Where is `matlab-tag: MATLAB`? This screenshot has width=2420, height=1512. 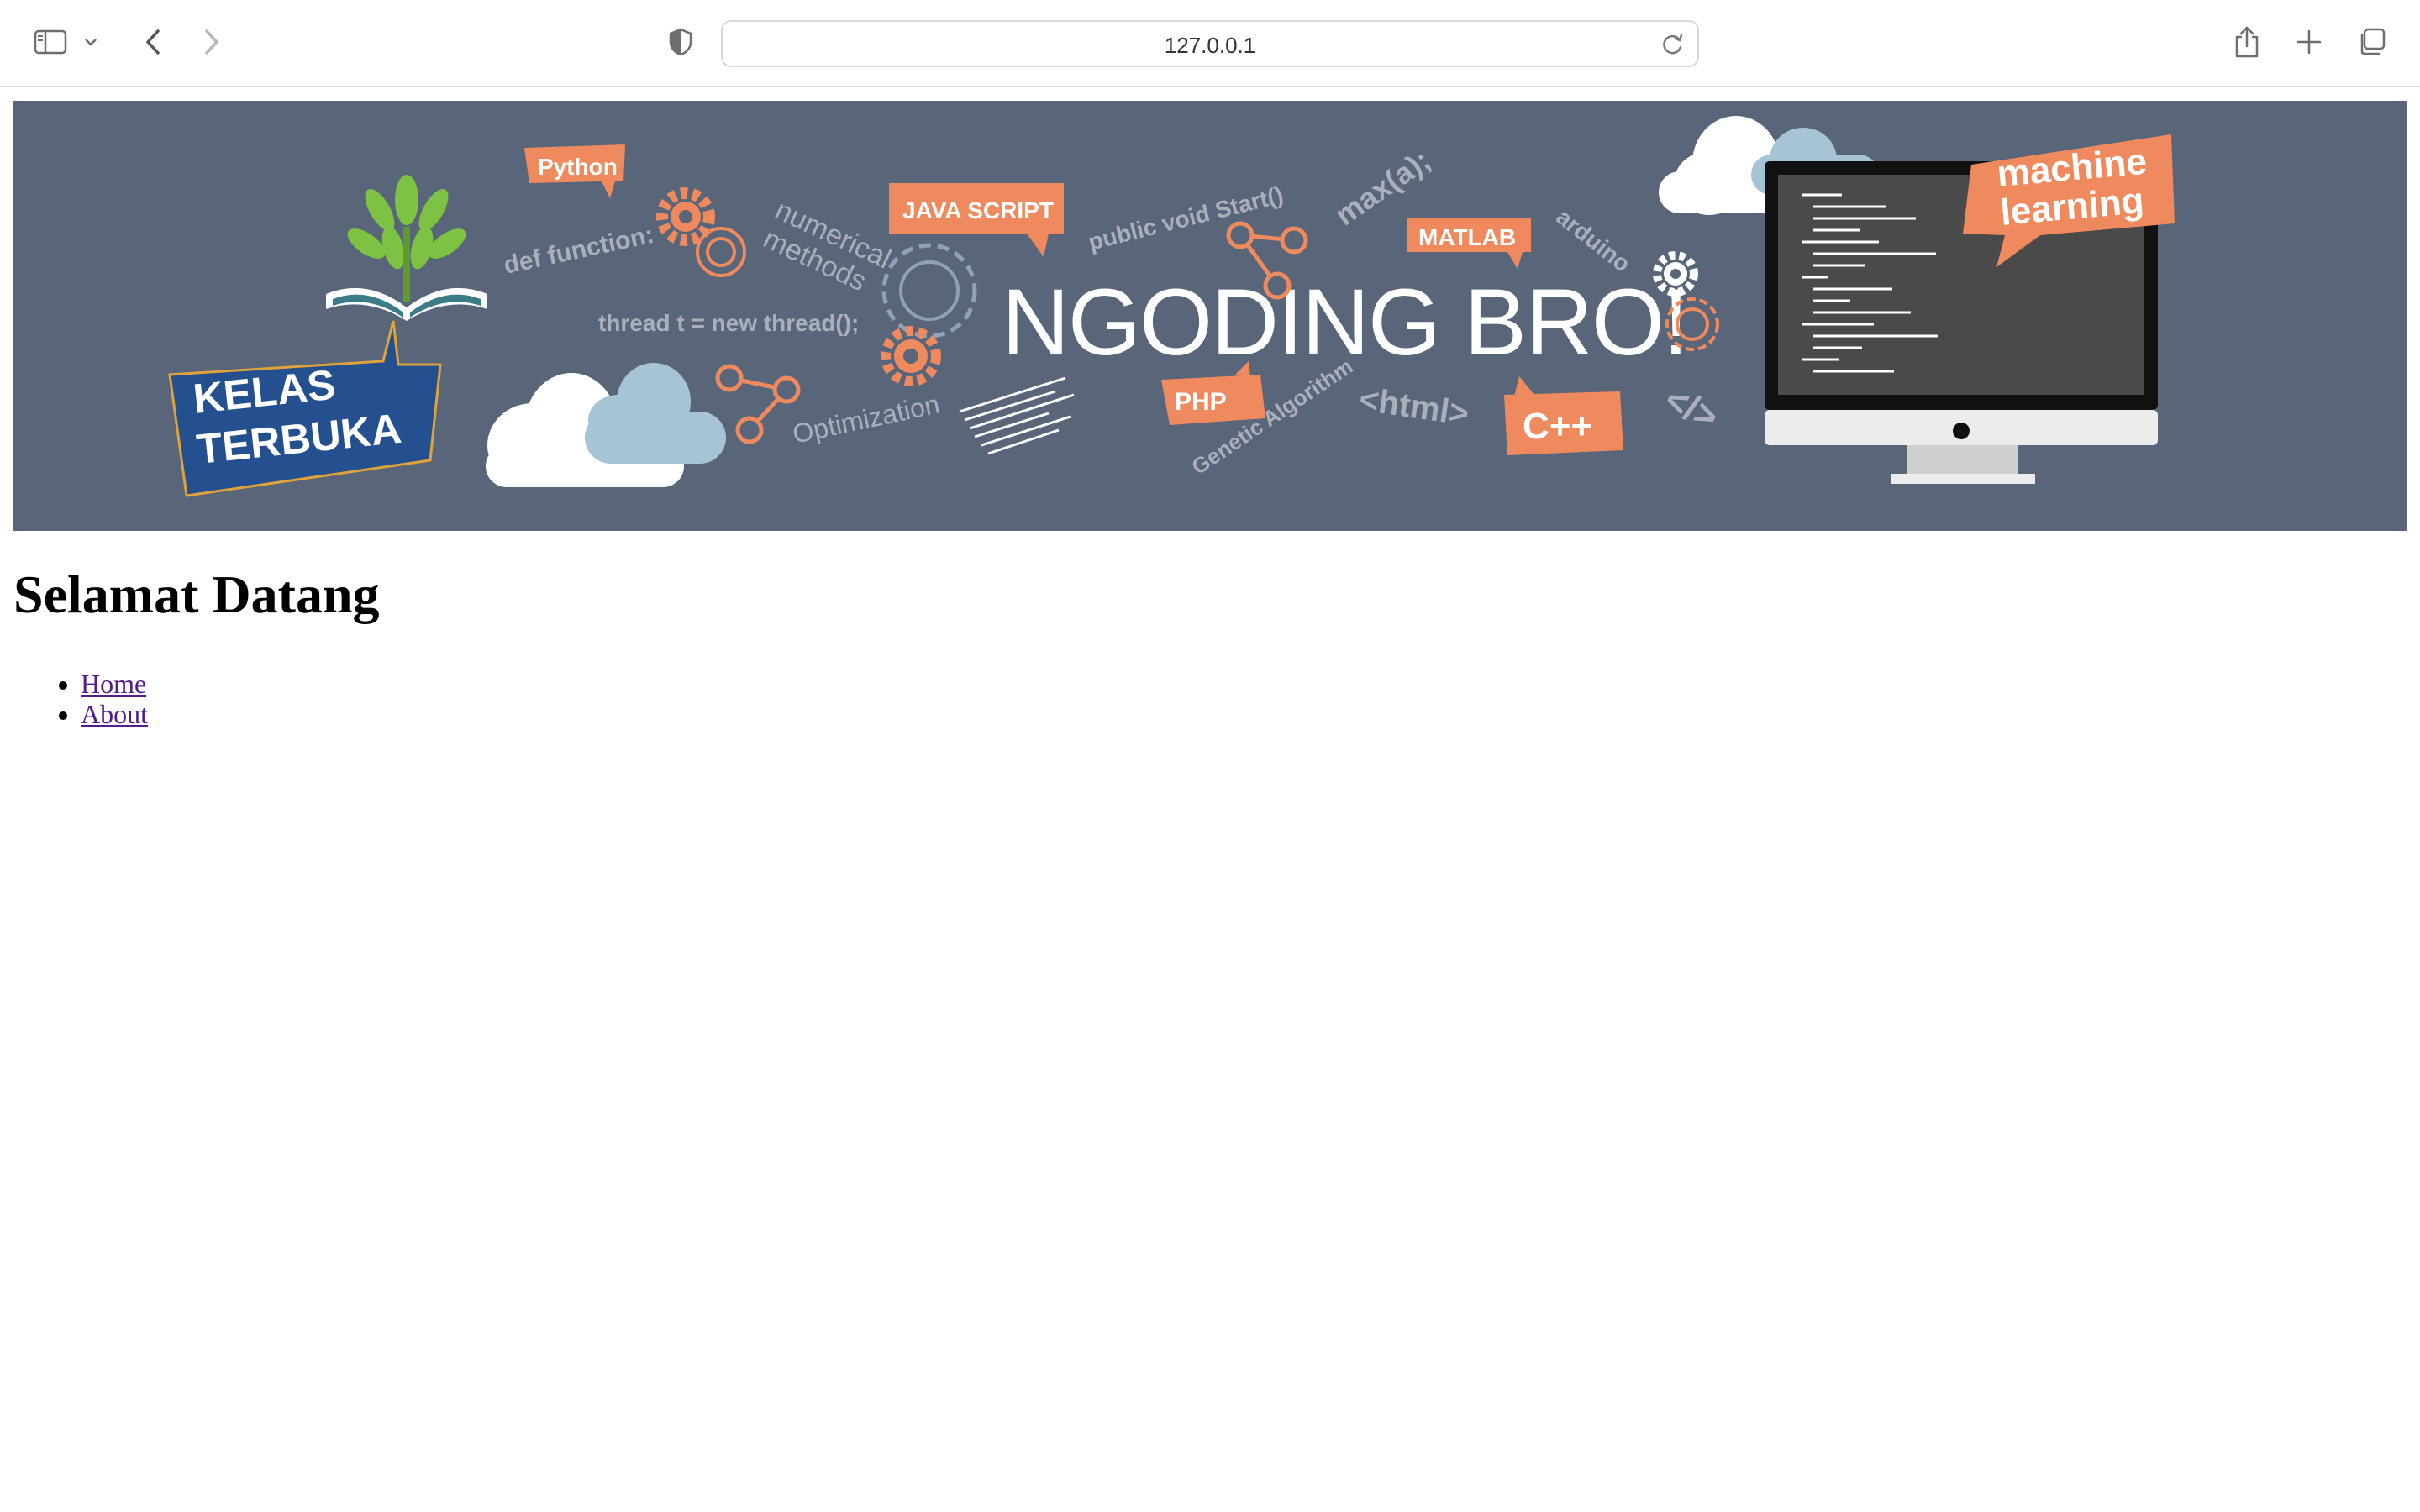
matlab-tag: MATLAB is located at coordinates (1469, 243).